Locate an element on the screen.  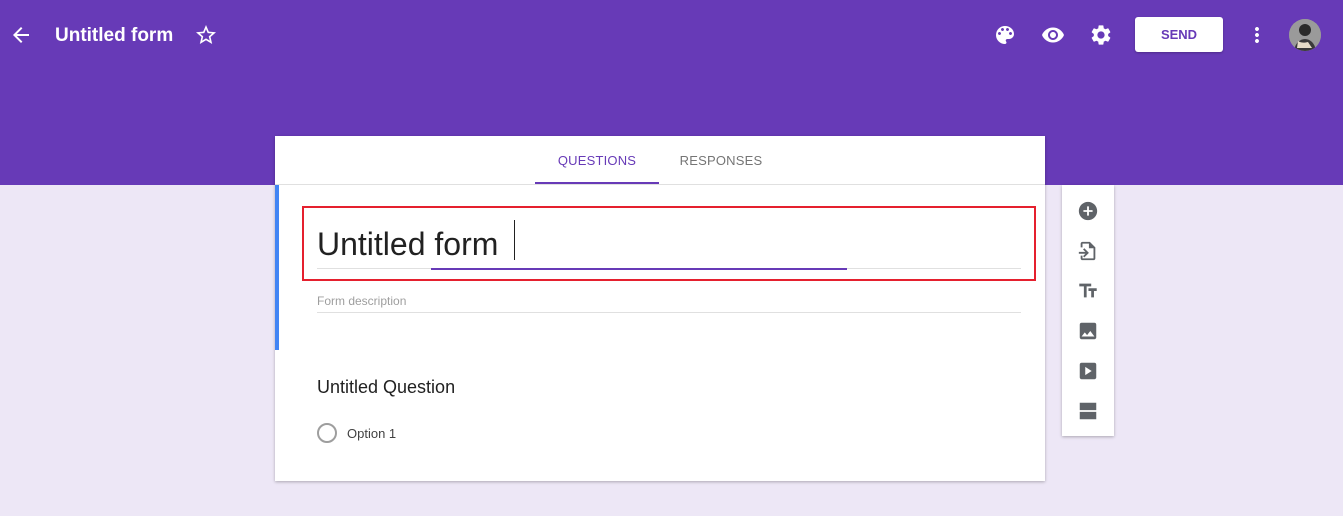
tab-responses: RESPONSES is located at coordinates (721, 160).